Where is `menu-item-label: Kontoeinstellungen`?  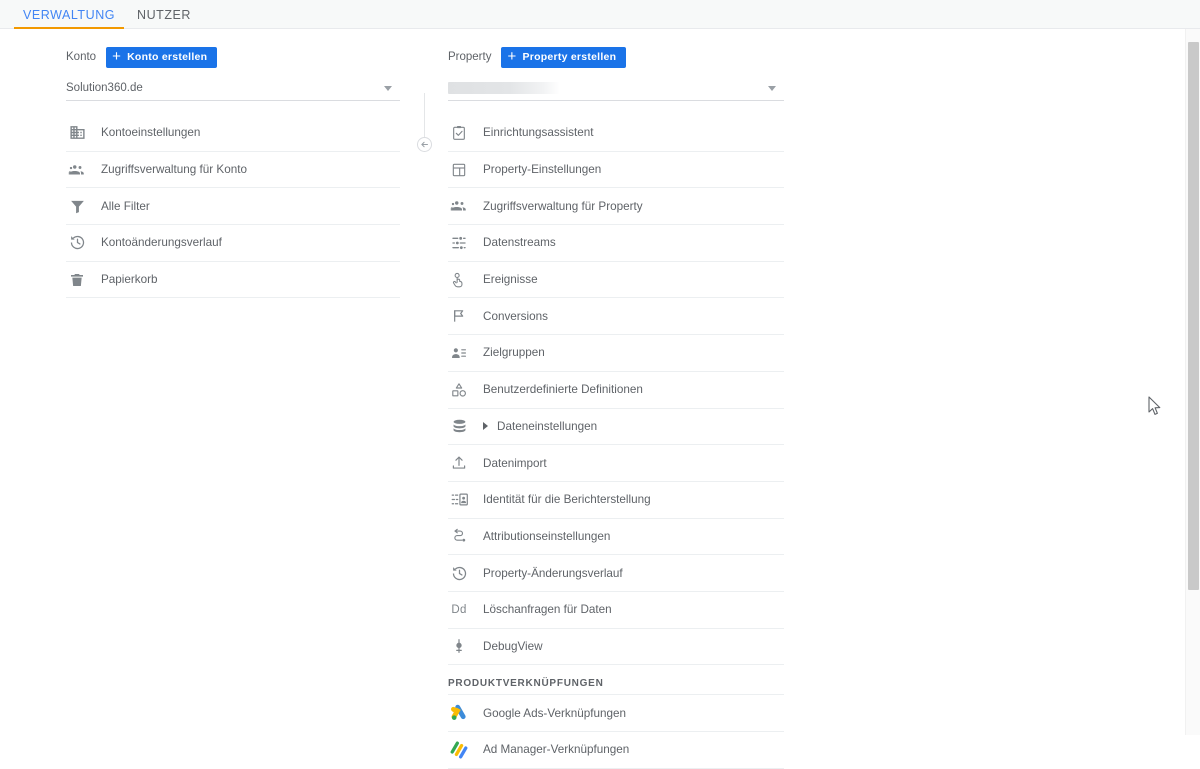
menu-item-label: Kontoeinstellungen is located at coordinates (151, 133).